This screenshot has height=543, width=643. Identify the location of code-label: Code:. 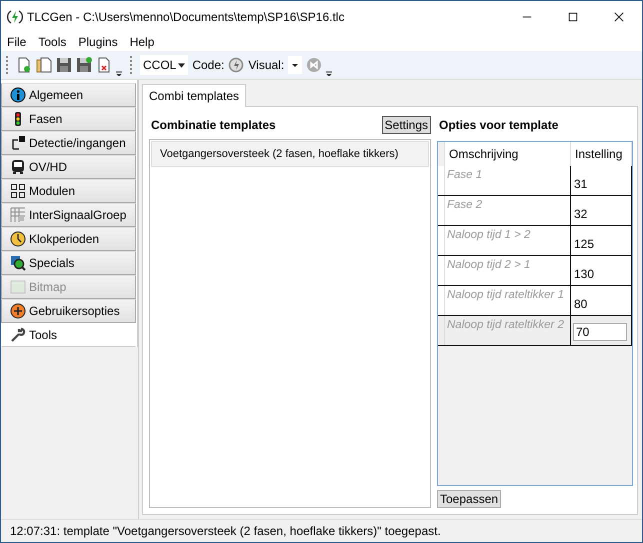
(208, 65).